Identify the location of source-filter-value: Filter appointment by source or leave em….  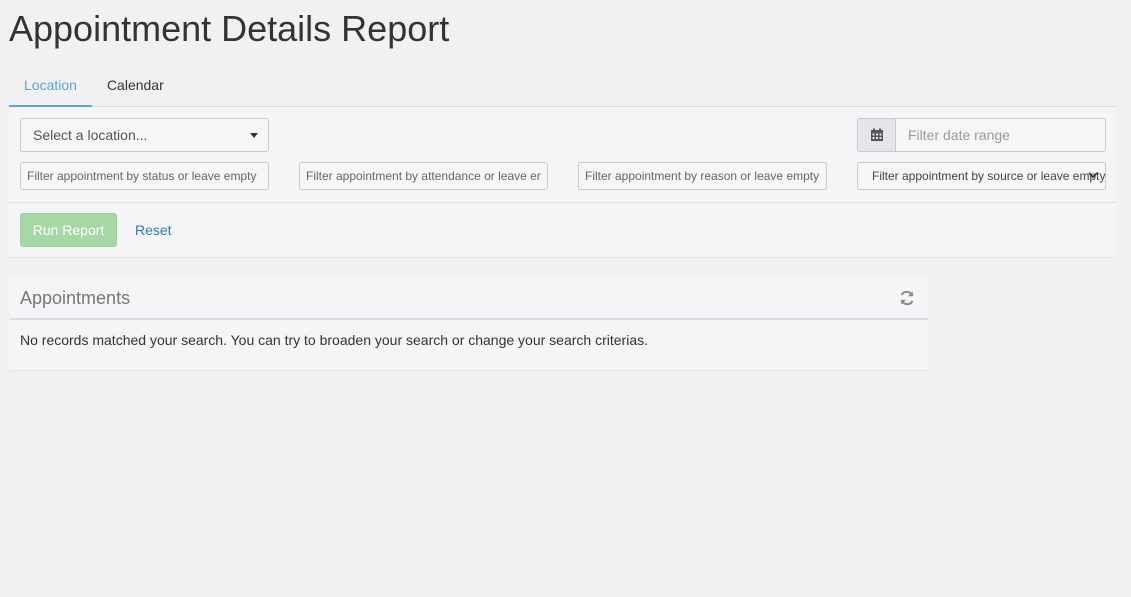
(988, 176).